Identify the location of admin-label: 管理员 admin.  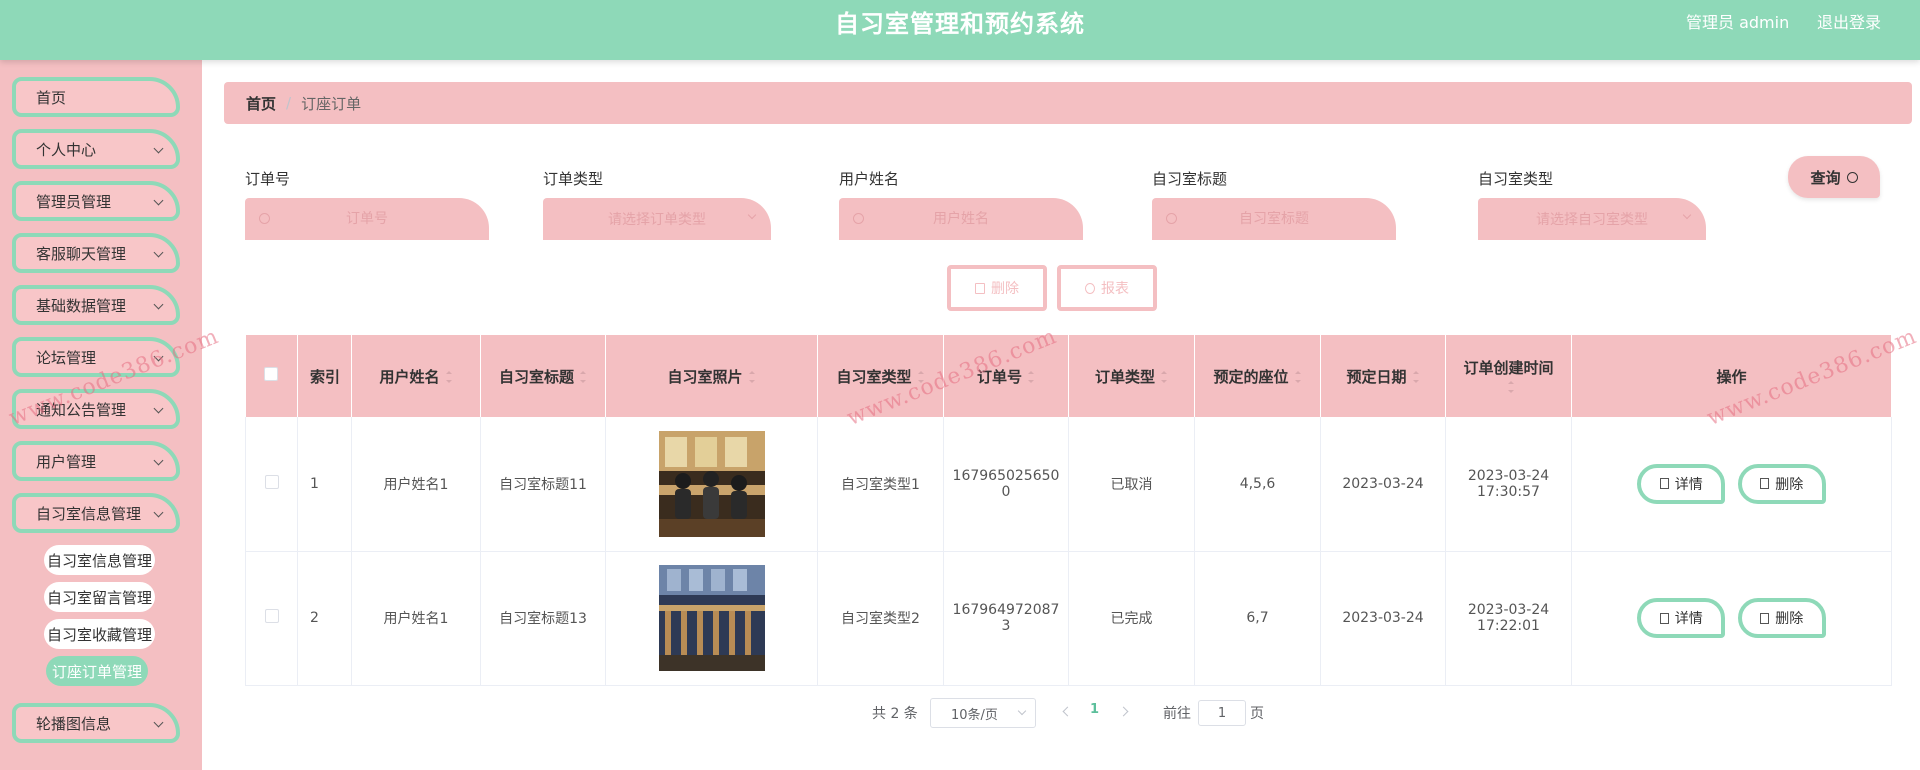
(1738, 22).